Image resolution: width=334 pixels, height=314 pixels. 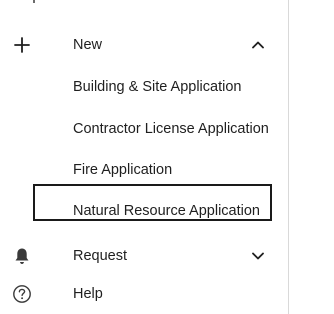 I want to click on submenu-item-label: Building & Site Application, so click(x=157, y=87).